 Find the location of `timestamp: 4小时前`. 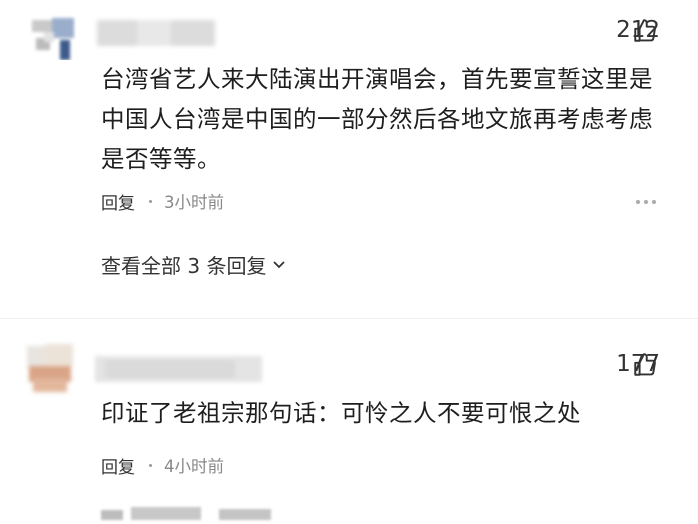

timestamp: 4小时前 is located at coordinates (194, 466).